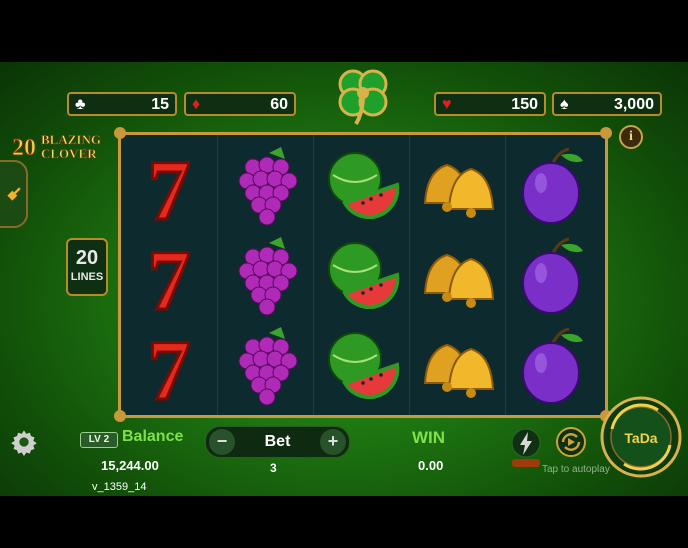  Describe the element at coordinates (69, 153) in the screenshot. I see `logo-line2: CLOVER` at that location.